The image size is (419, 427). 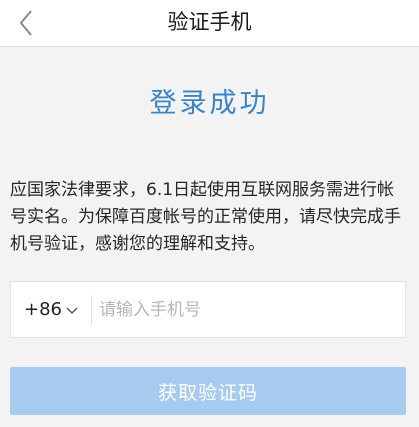 I want to click on country-code-selector: +86, so click(x=51, y=309).